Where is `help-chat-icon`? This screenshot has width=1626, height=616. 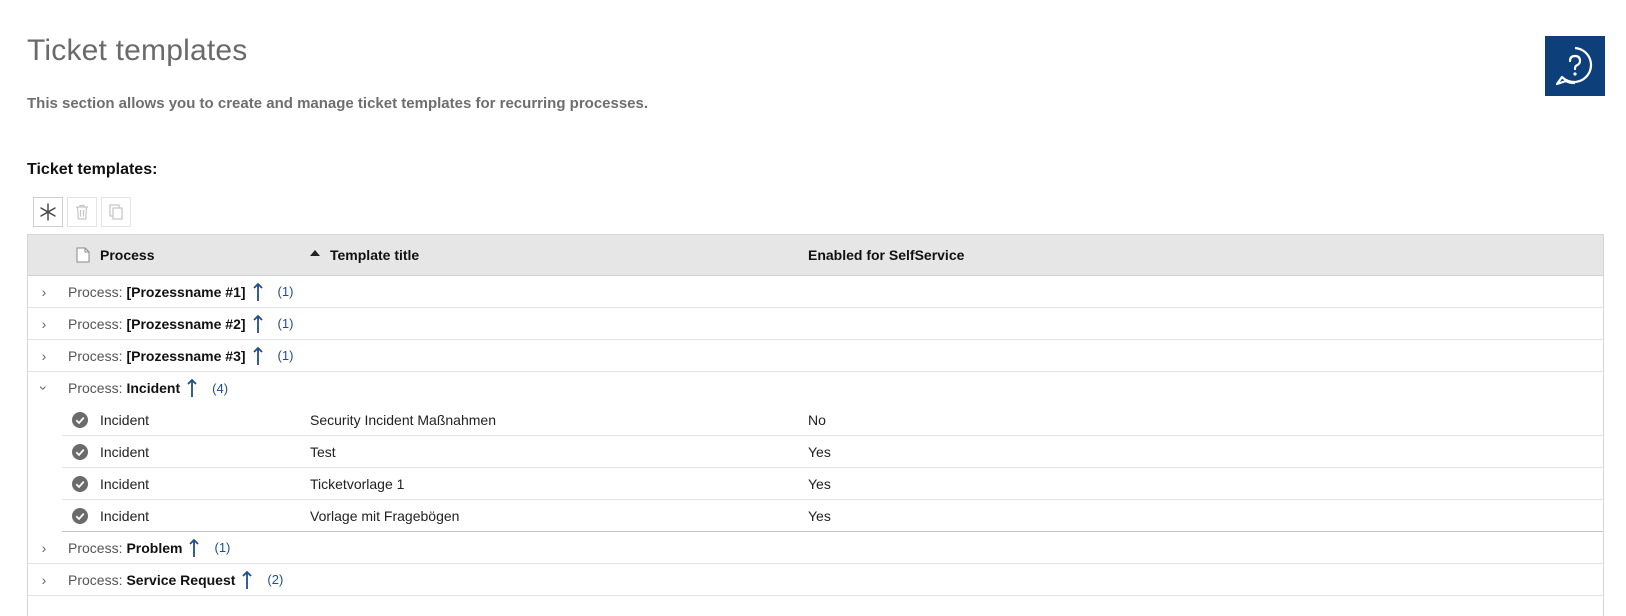 help-chat-icon is located at coordinates (1574, 66).